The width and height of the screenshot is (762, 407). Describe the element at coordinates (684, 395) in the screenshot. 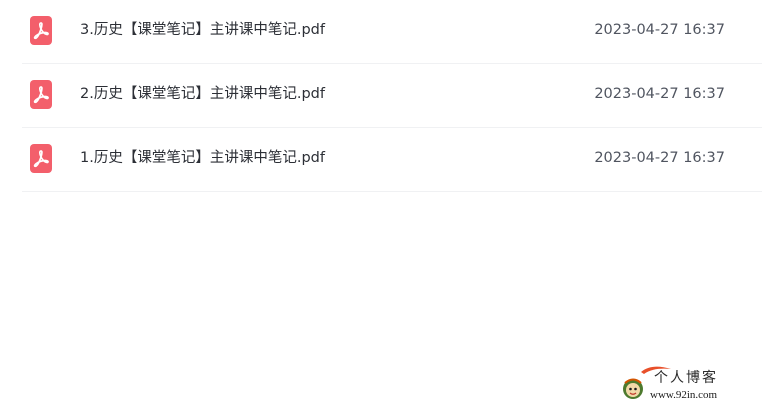

I see `watermark-url: www.92in.com` at that location.